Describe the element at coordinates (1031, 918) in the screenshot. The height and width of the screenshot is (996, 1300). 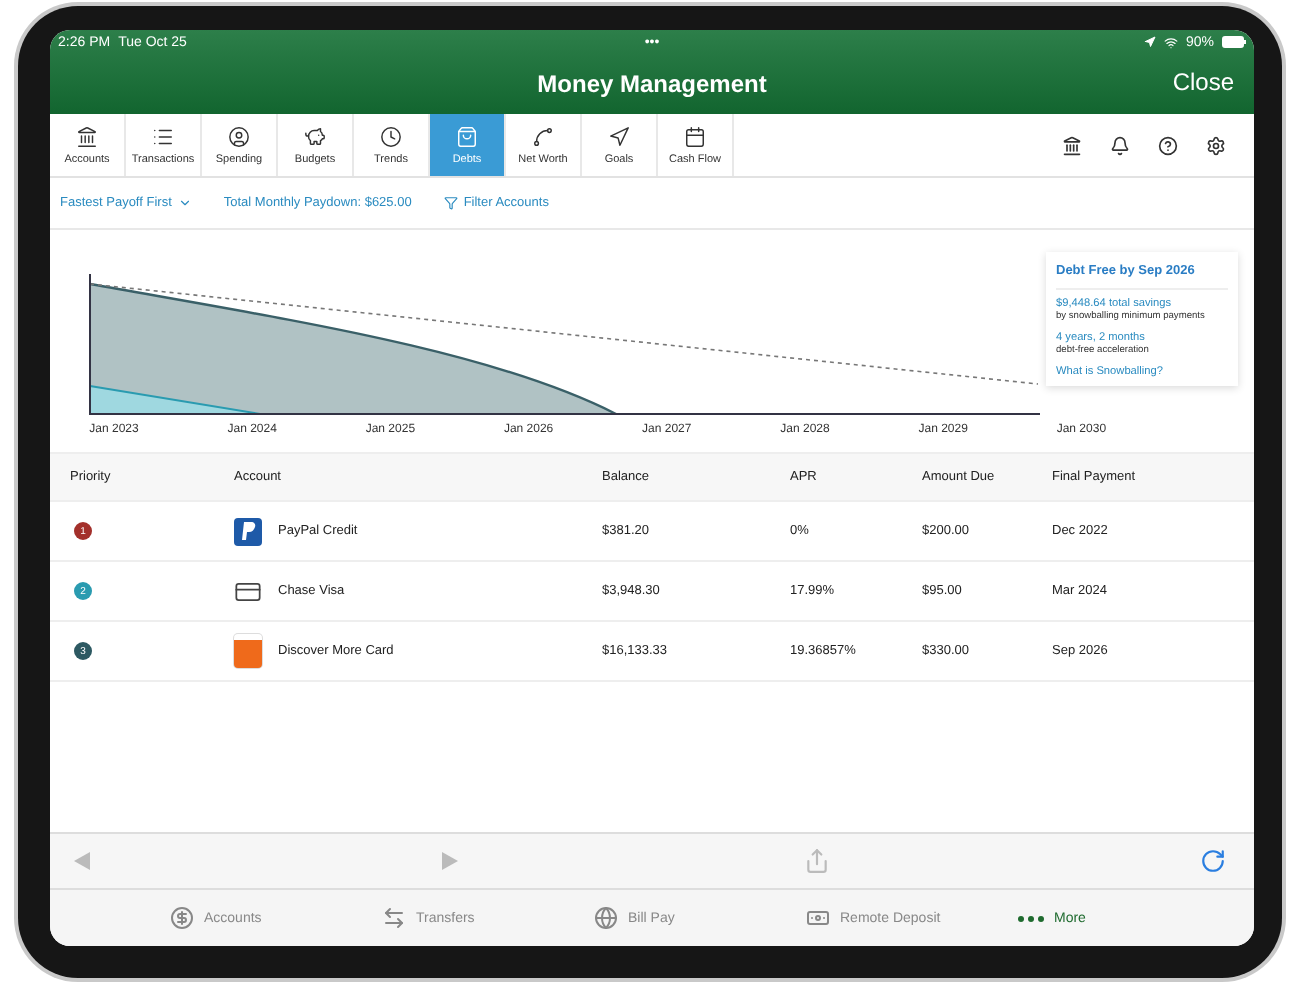
I see `more-icon` at that location.